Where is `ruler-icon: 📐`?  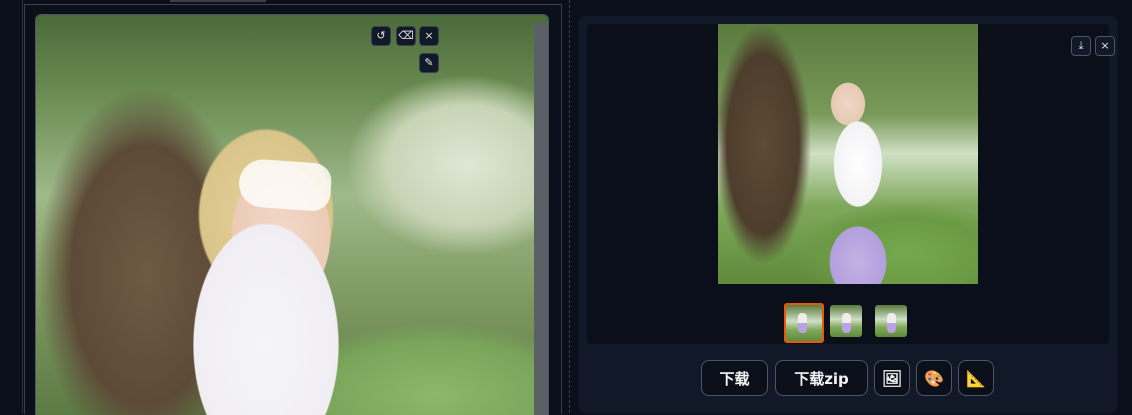 ruler-icon: 📐 is located at coordinates (976, 378).